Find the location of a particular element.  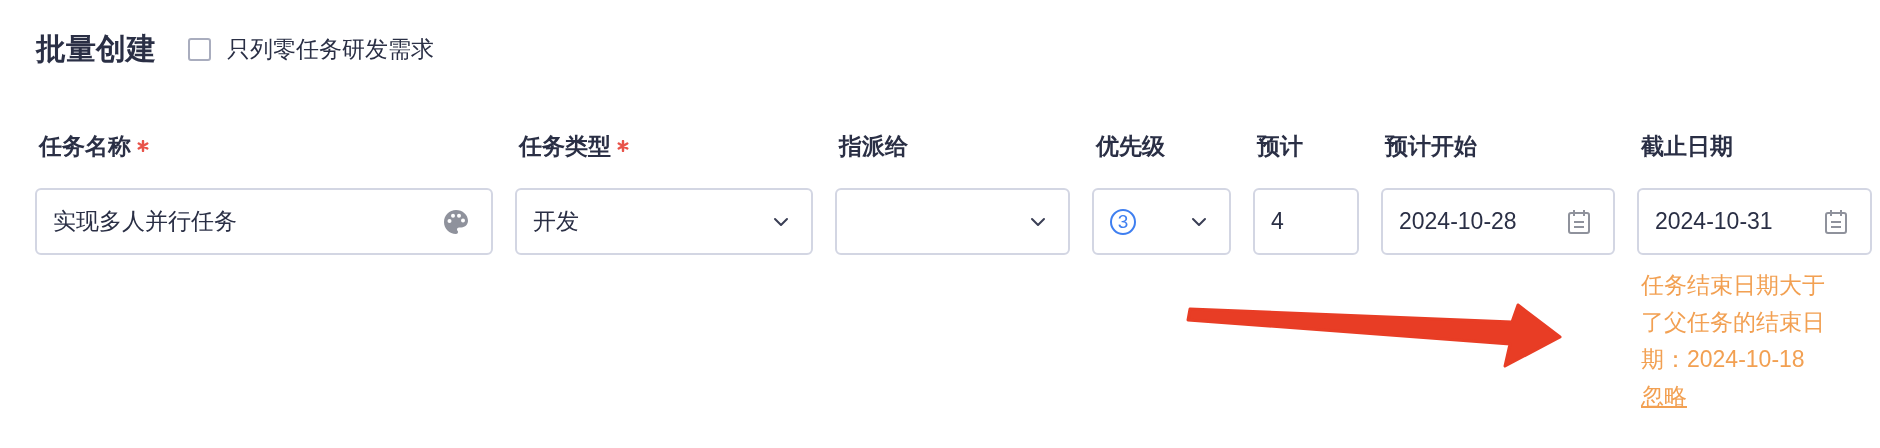

checkbox-label: 只列零任务研发需求 is located at coordinates (330, 49).